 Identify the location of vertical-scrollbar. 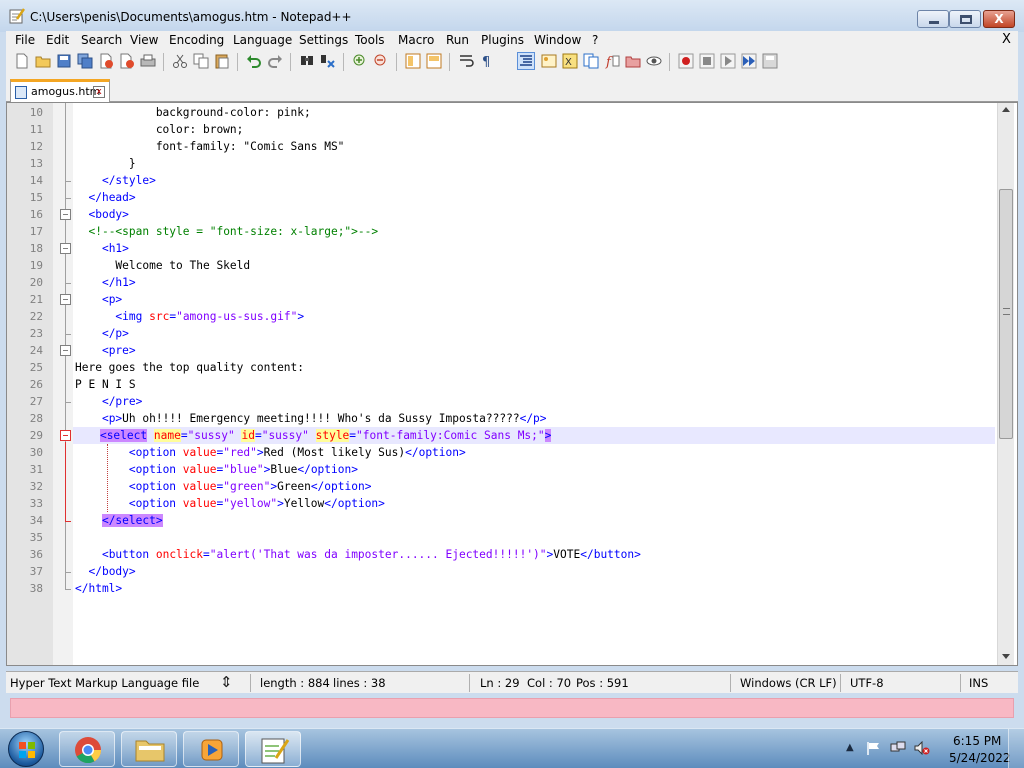
(1005, 384).